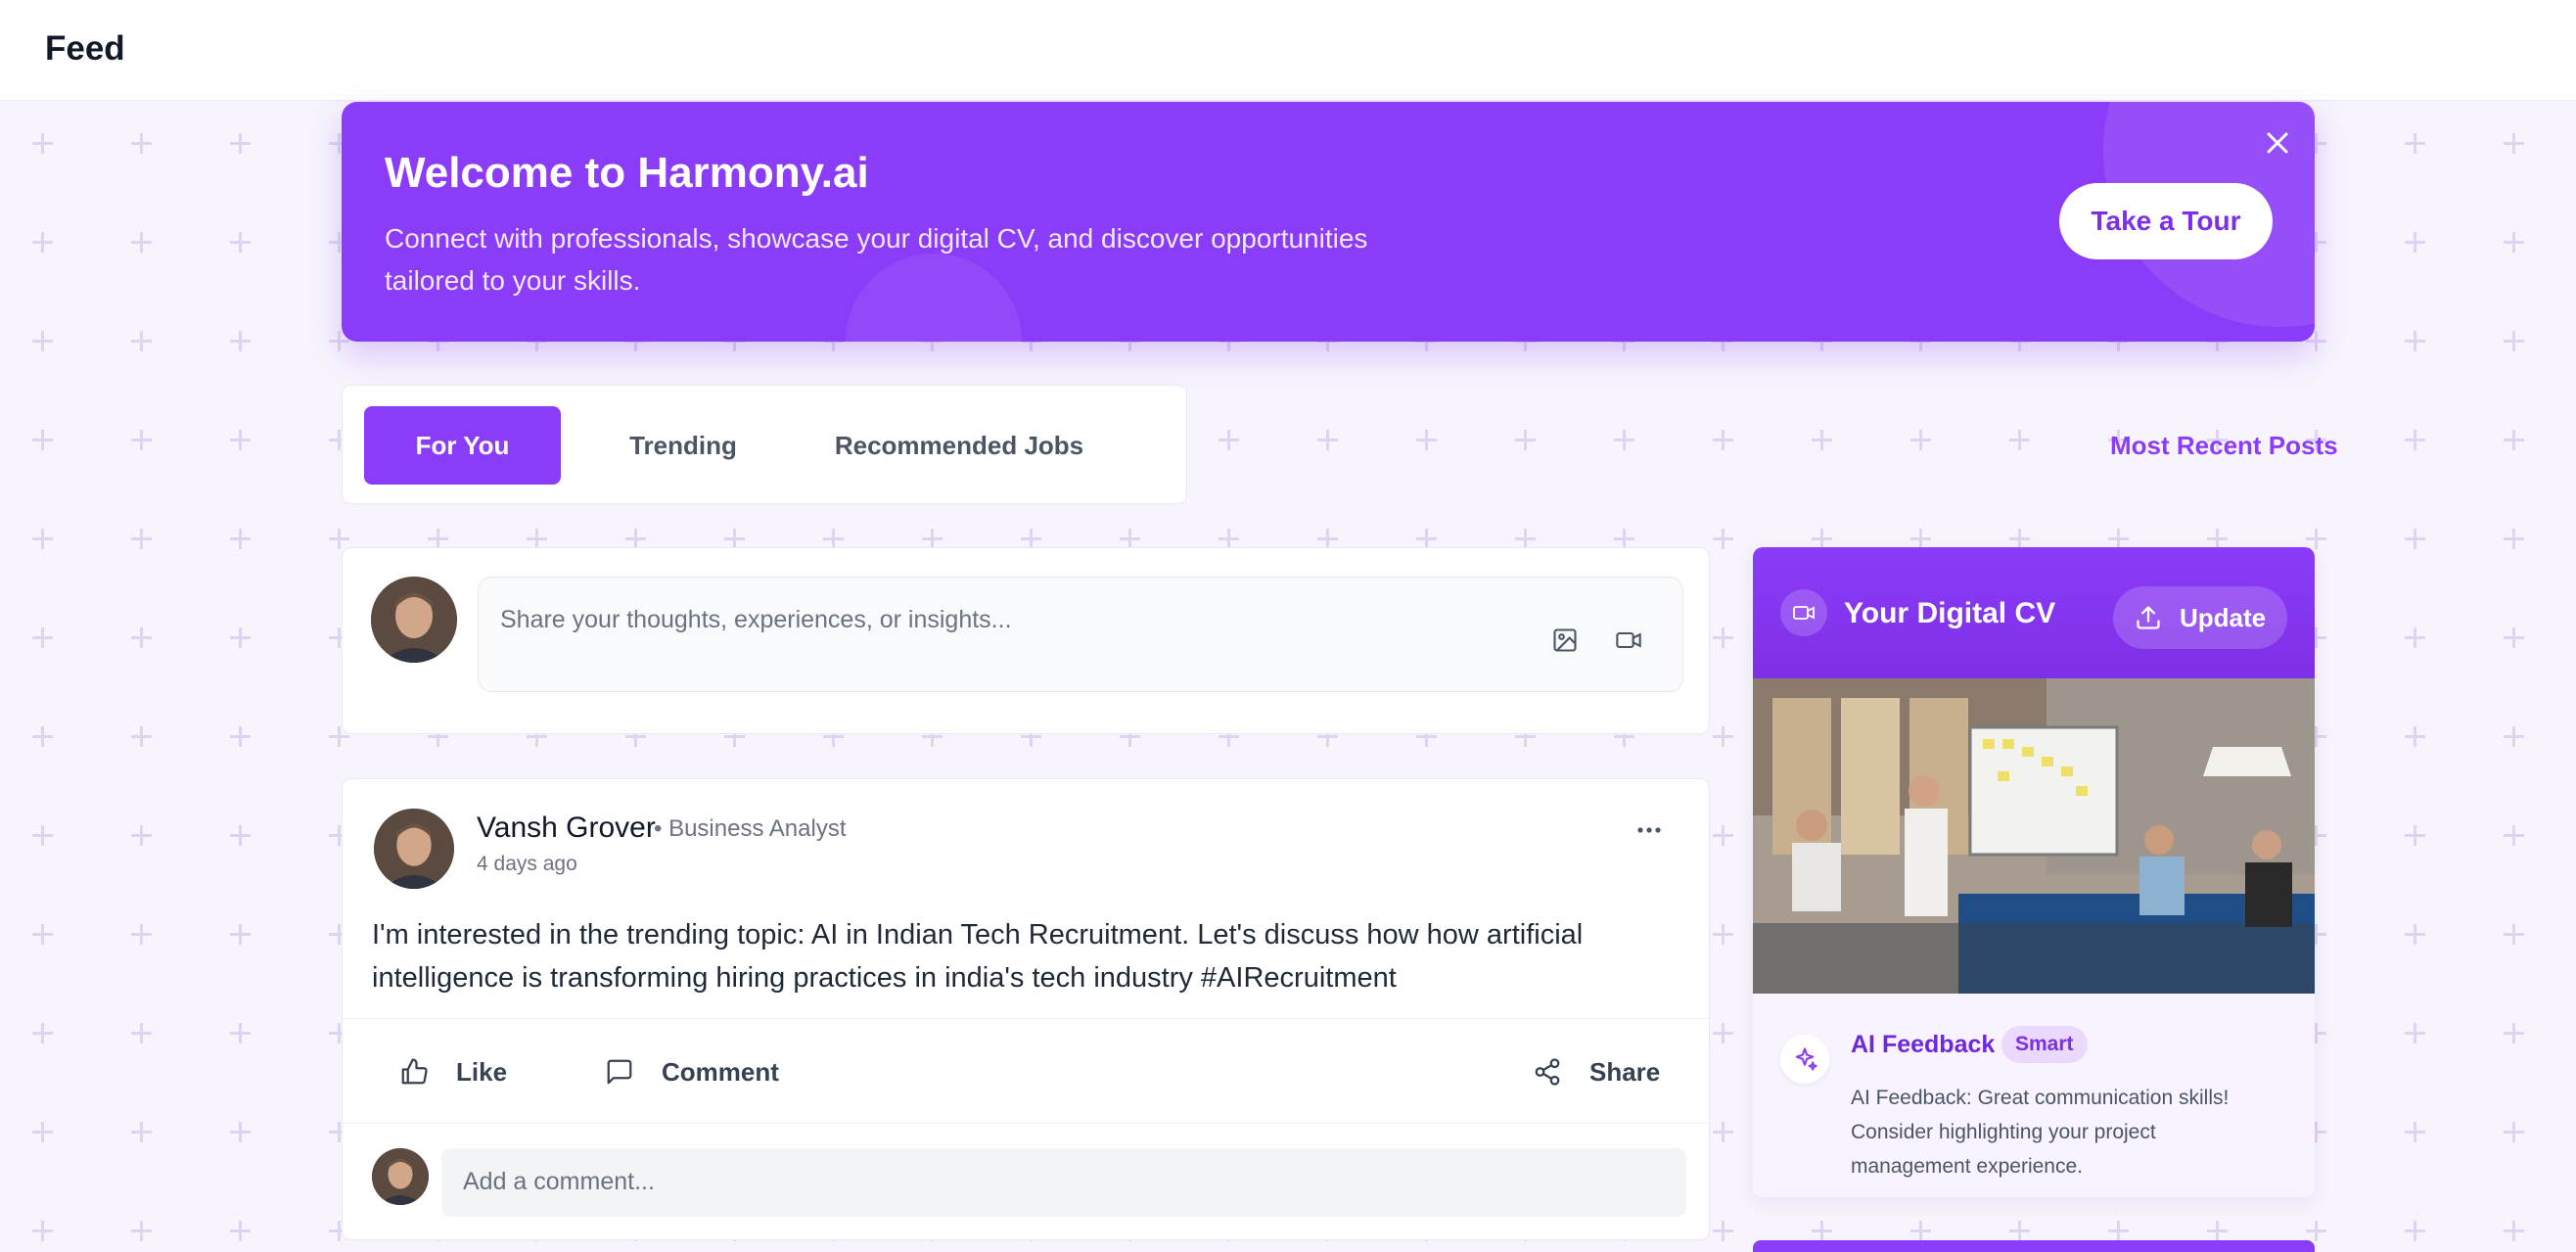 The width and height of the screenshot is (2576, 1252). I want to click on author-name: Vansh Grover, so click(566, 828).